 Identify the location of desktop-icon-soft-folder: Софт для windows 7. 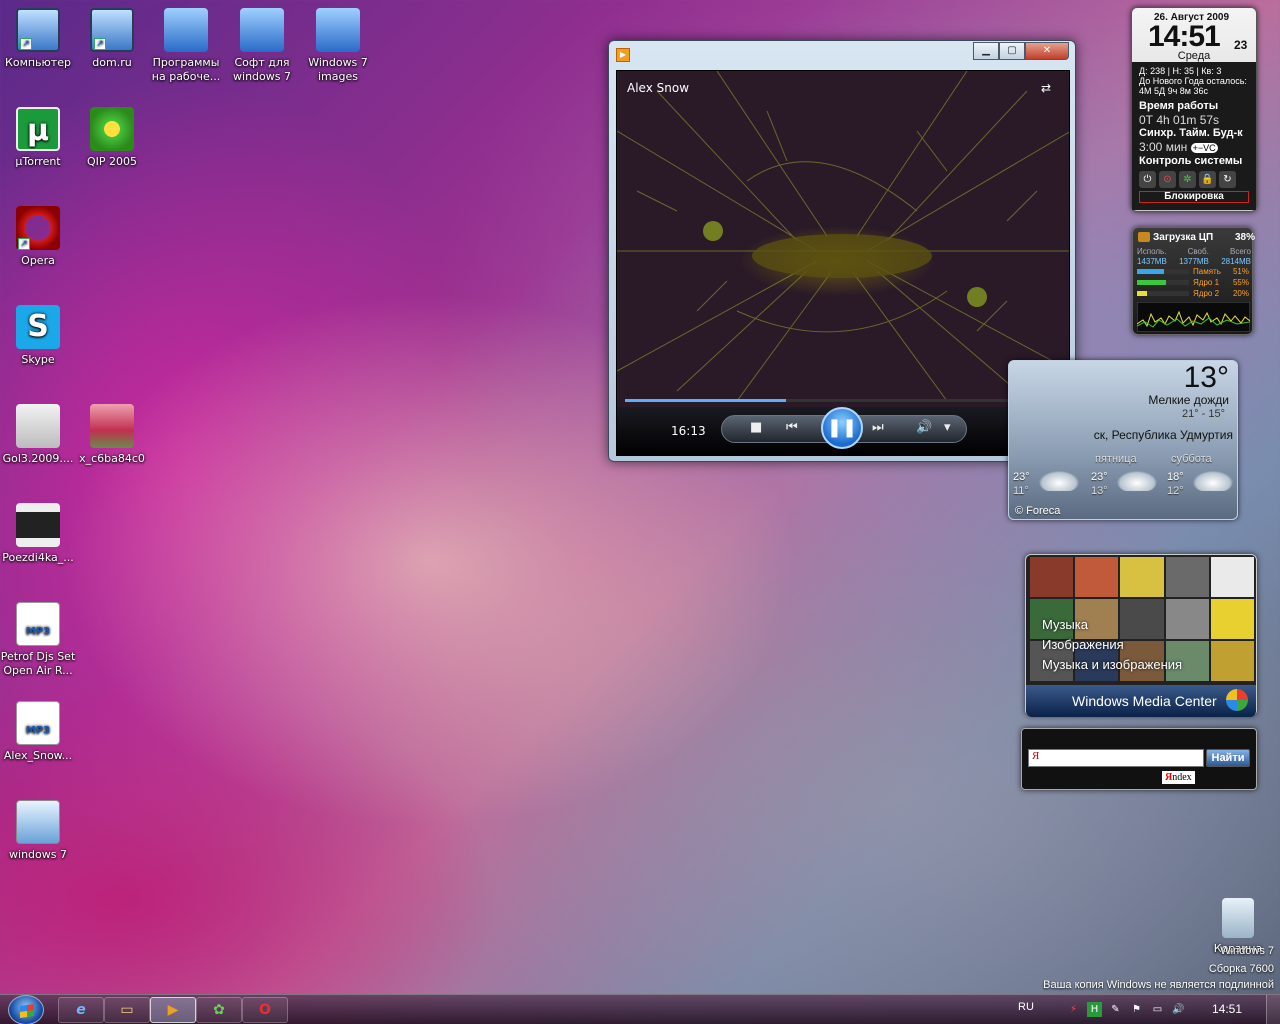
(262, 46).